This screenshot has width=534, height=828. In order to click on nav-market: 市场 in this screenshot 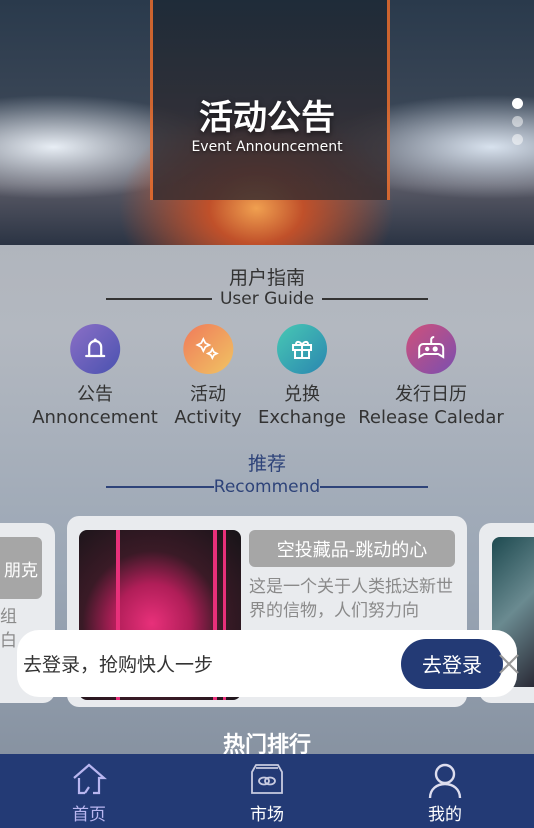, I will do `click(267, 791)`.